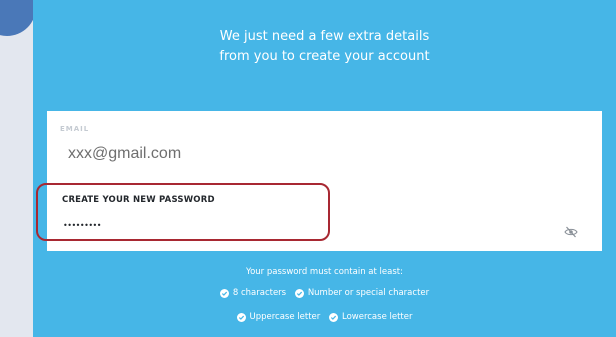  I want to click on requirement-label: Number or special character, so click(368, 293).